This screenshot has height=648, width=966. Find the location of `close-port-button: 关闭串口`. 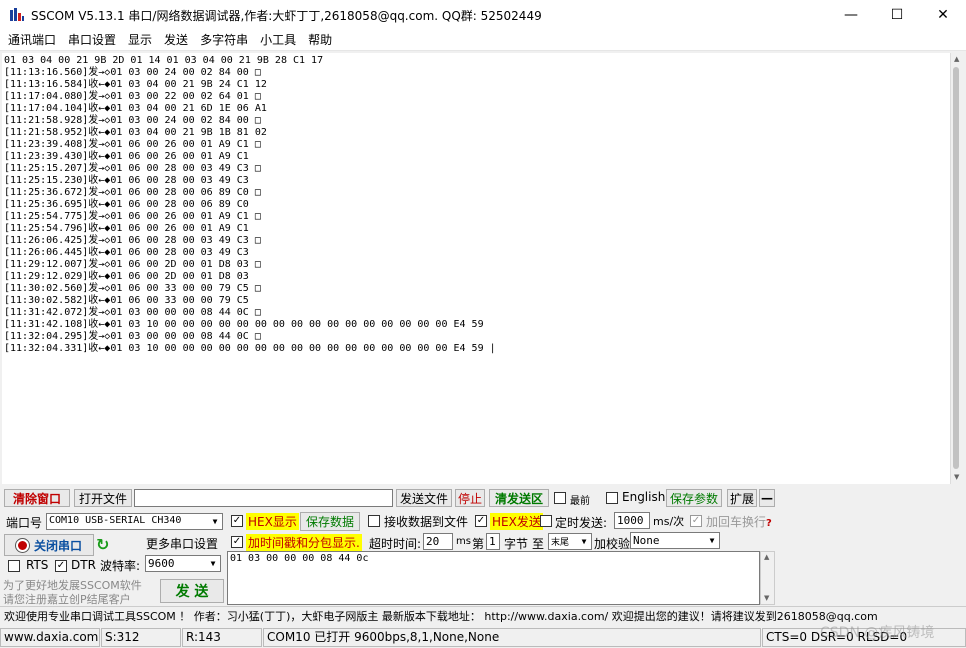

close-port-button: 关闭串口 is located at coordinates (49, 545).